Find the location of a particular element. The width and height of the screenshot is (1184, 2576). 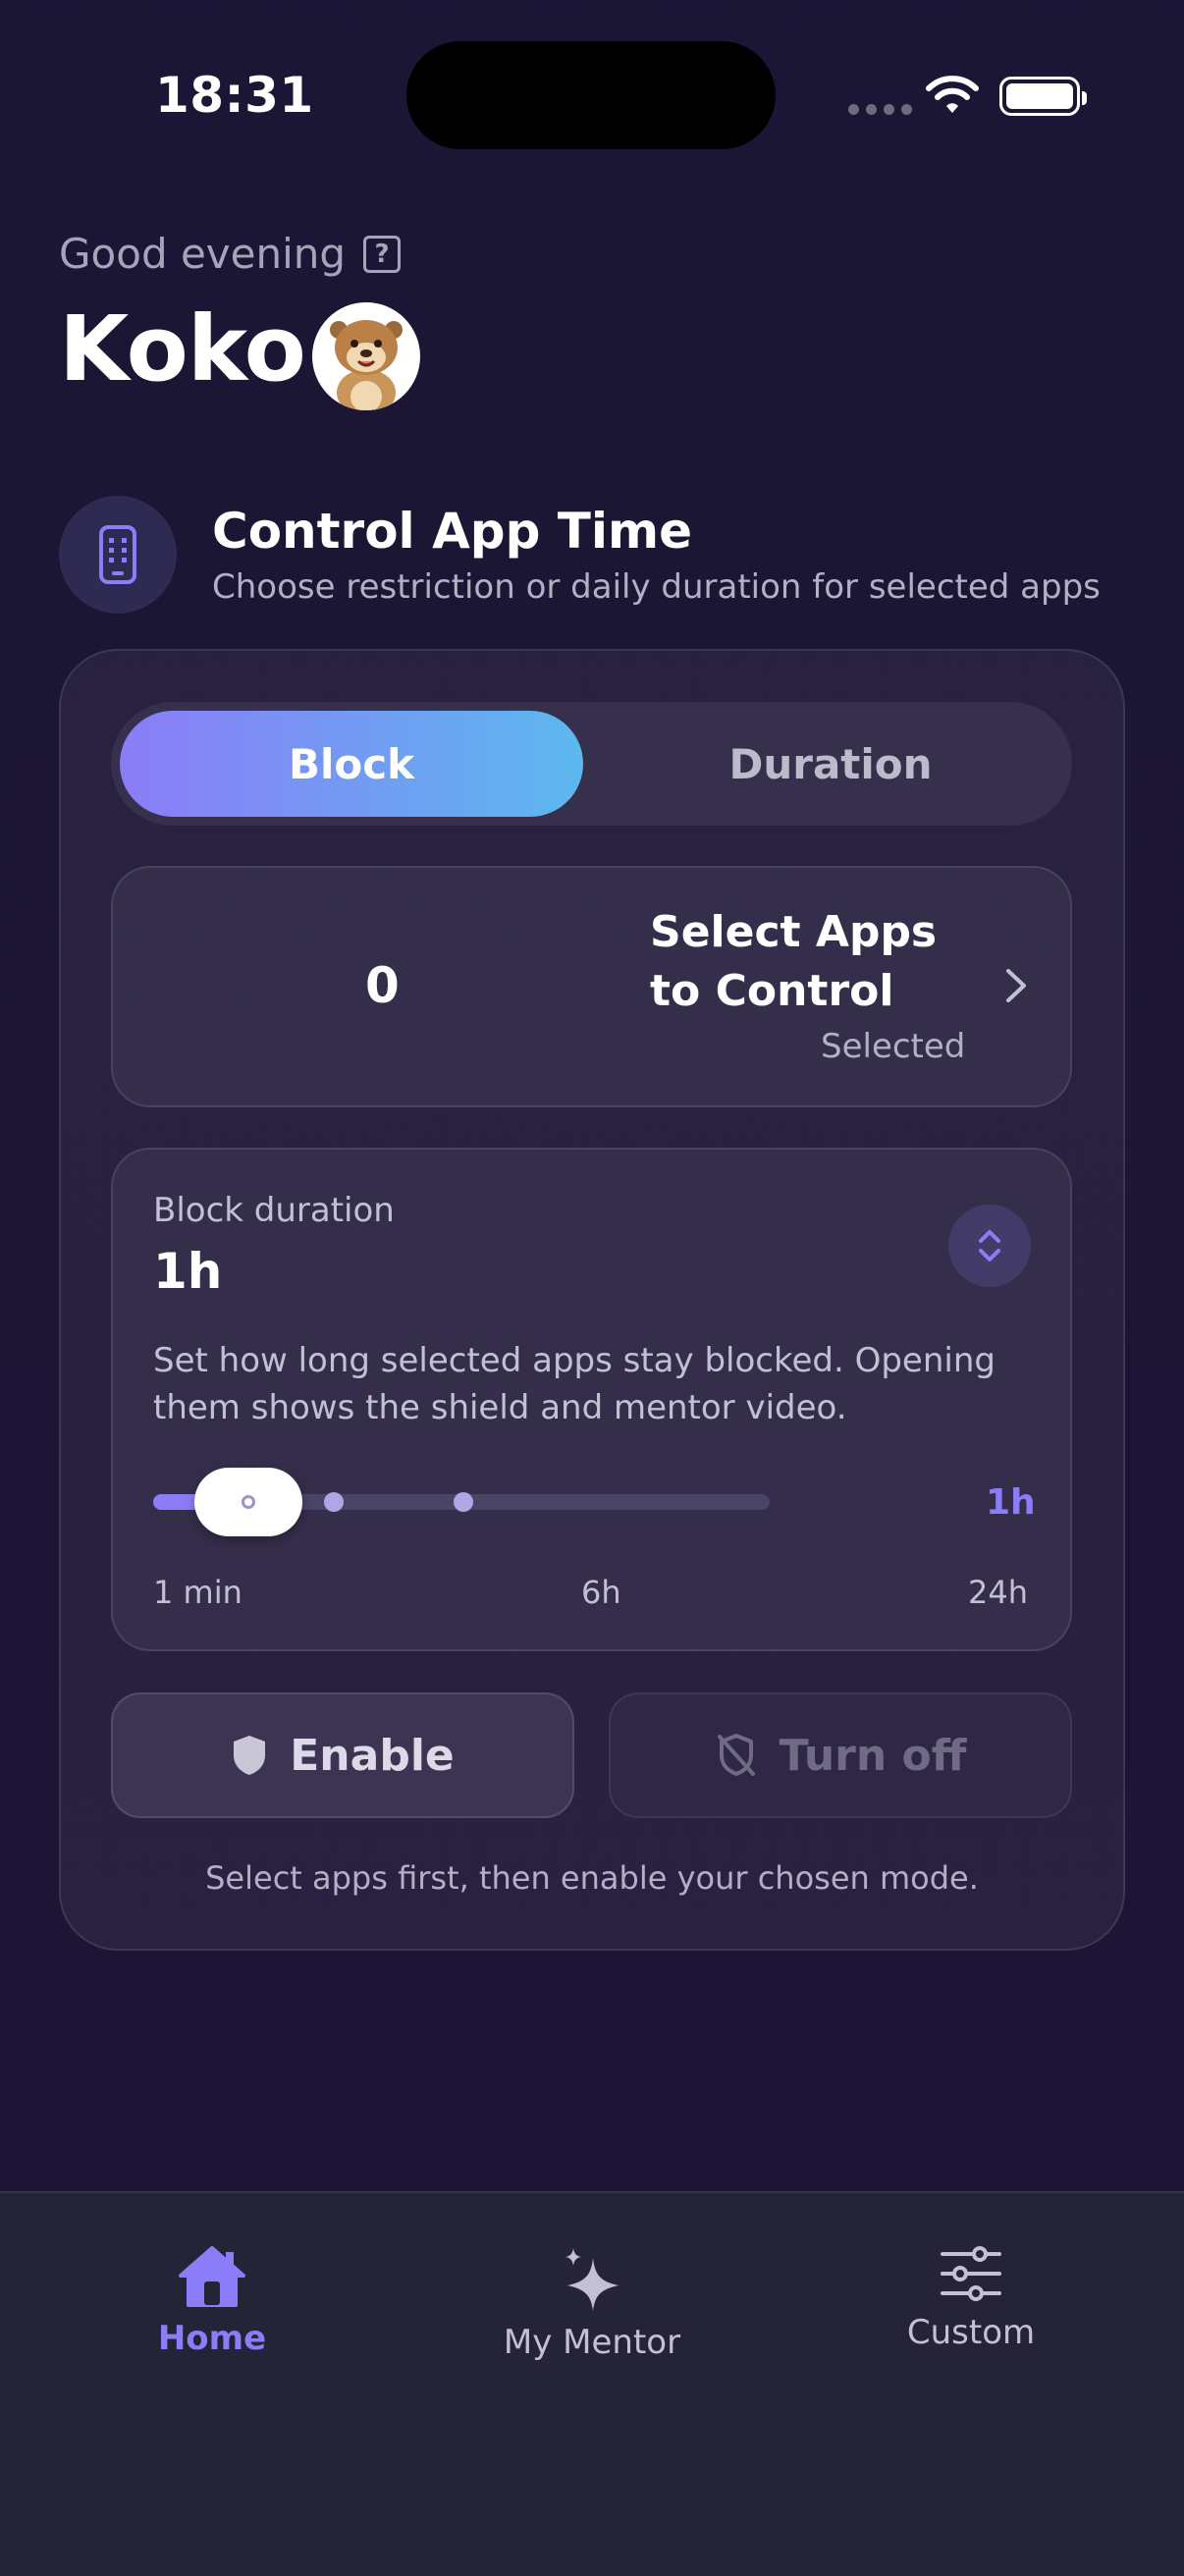

chevron-up-down-icon is located at coordinates (989, 1245).